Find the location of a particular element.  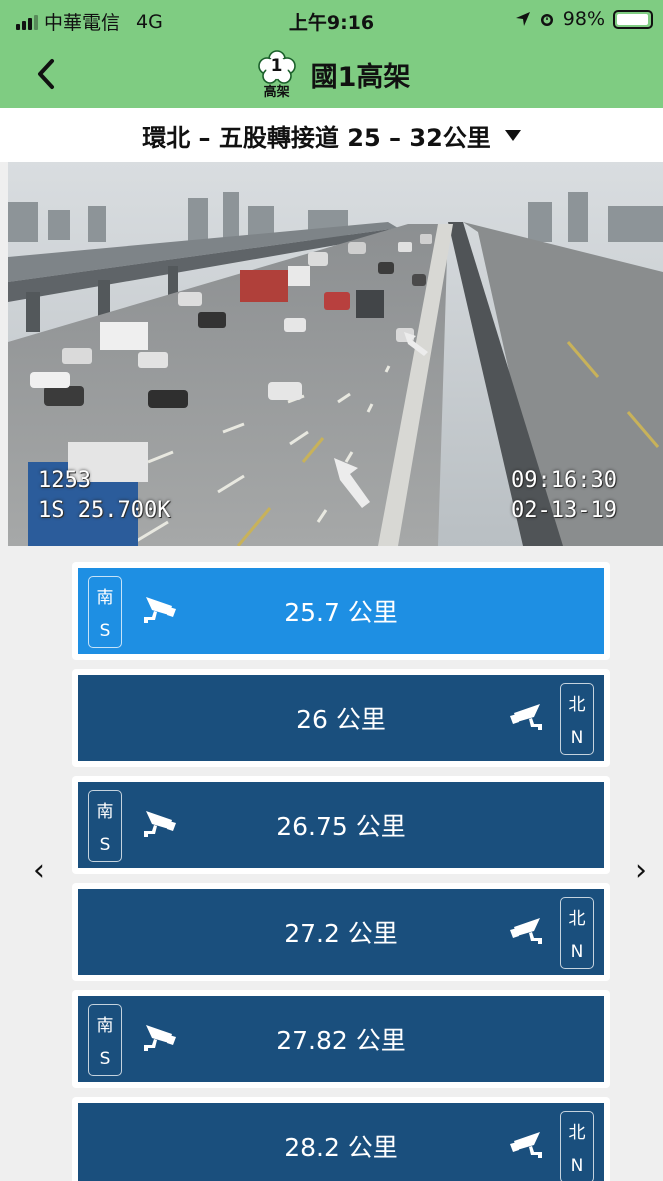

camera-list-item-body: 北 N 27.2 公里 is located at coordinates (341, 932).